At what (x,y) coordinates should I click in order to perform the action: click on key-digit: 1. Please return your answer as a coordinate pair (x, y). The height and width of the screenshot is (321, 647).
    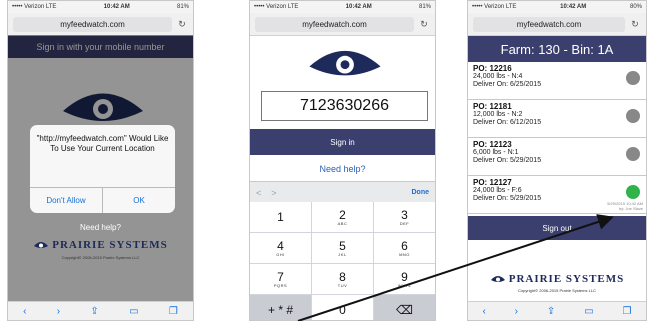
    Looking at the image, I should click on (280, 217).